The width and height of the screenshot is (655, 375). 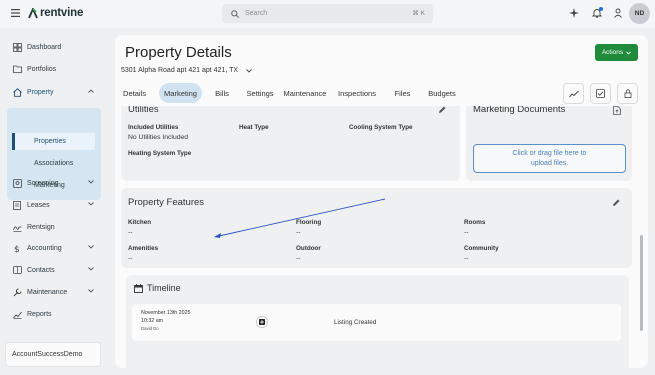 I want to click on sparkle-icon, so click(x=574, y=13).